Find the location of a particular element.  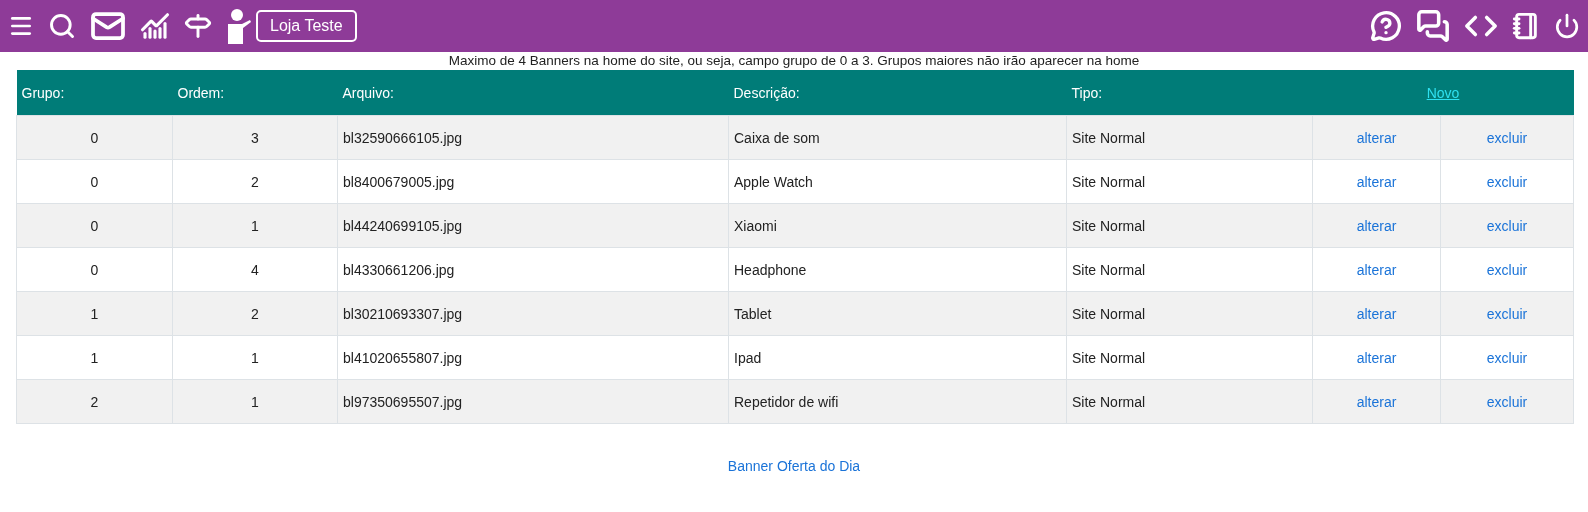

signpost-icon is located at coordinates (198, 26).